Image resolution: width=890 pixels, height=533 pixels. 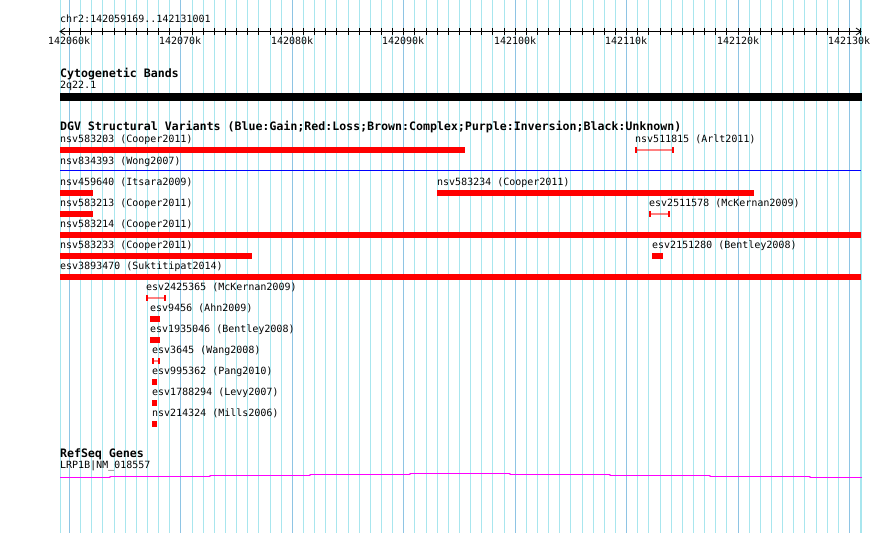 What do you see at coordinates (222, 329) in the screenshot?
I see `variant-label: esv1935046 (Bentley2008)` at bounding box center [222, 329].